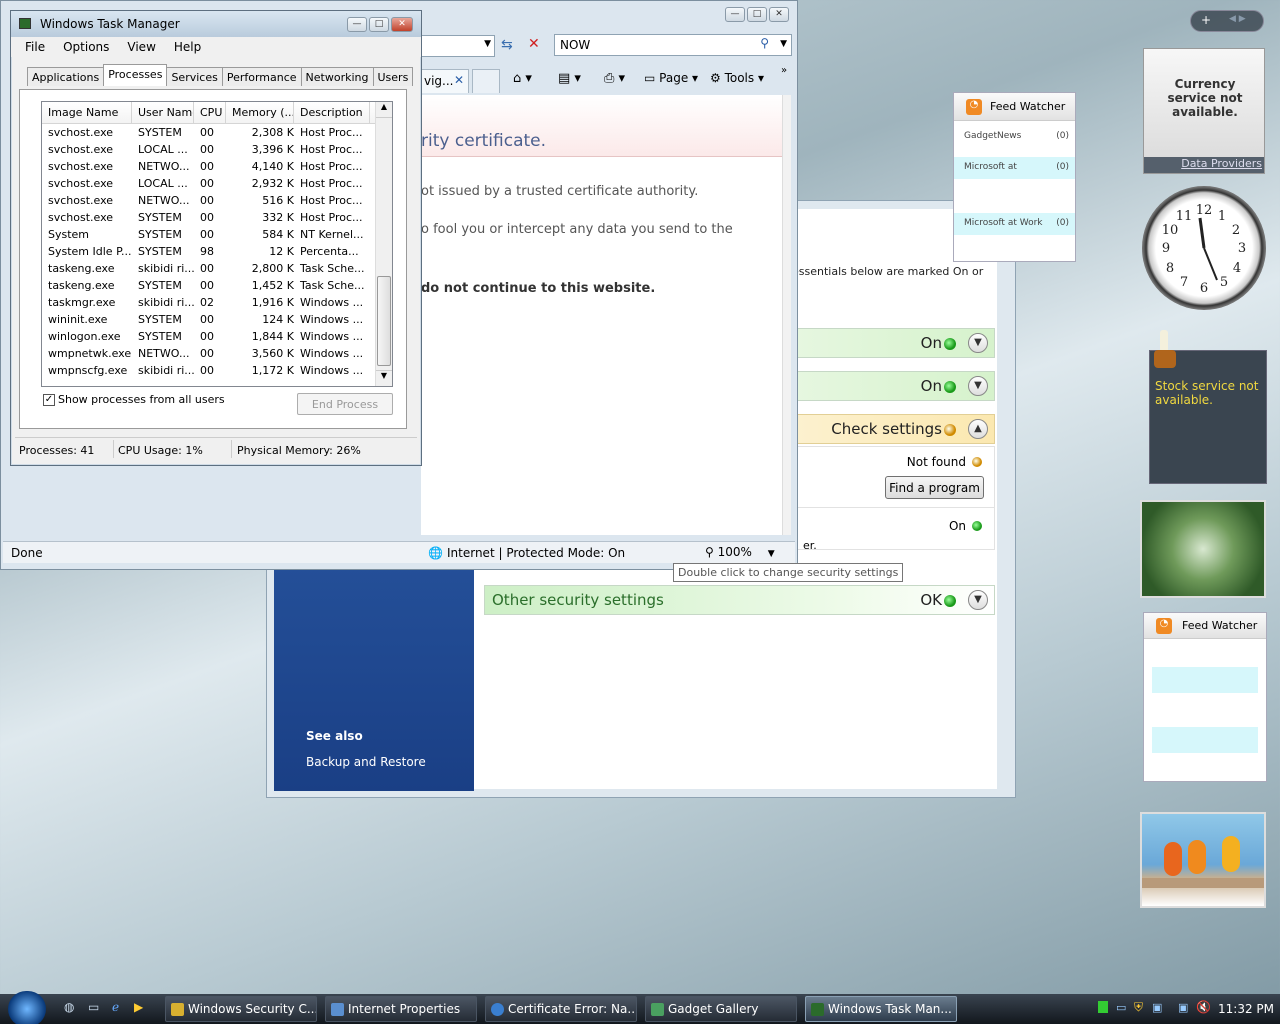  Describe the element at coordinates (115, 1007) in the screenshot. I see `internet-explorer-icon: ℯ` at that location.